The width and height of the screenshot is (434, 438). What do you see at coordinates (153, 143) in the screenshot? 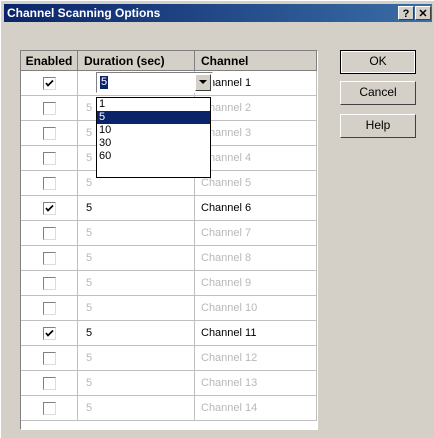
I see `dropdown-option: 30` at bounding box center [153, 143].